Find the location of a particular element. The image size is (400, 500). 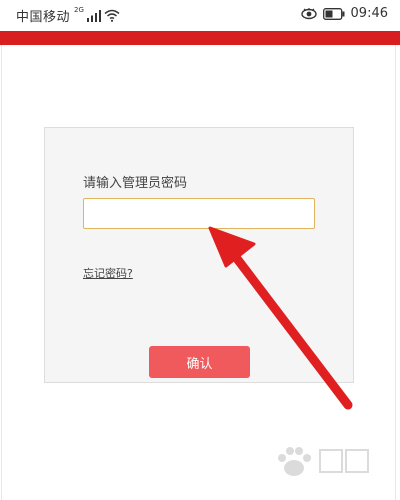

status-left: 中国移动 2G is located at coordinates (68, 15).